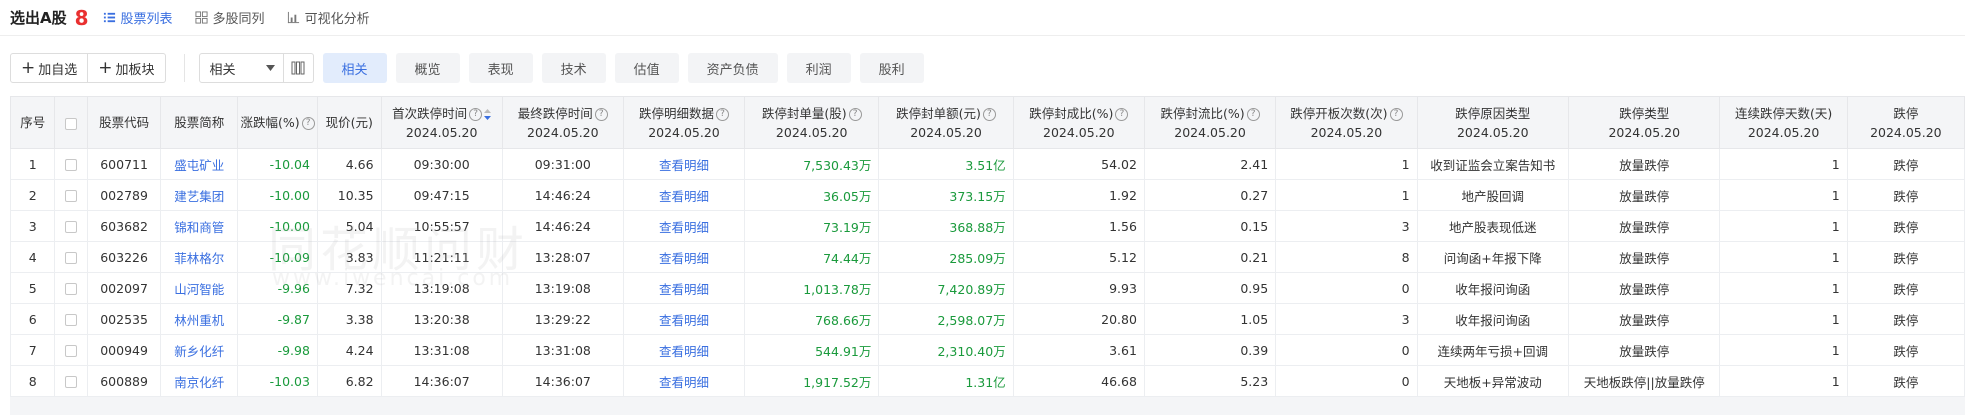  I want to click on column-header: 跌停明细数据? 2024.05.20, so click(684, 122).